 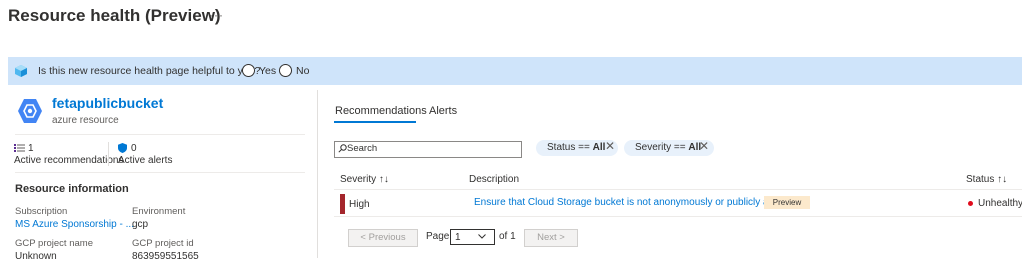 I want to click on more-options-icon: ···, so click(x=216, y=15).